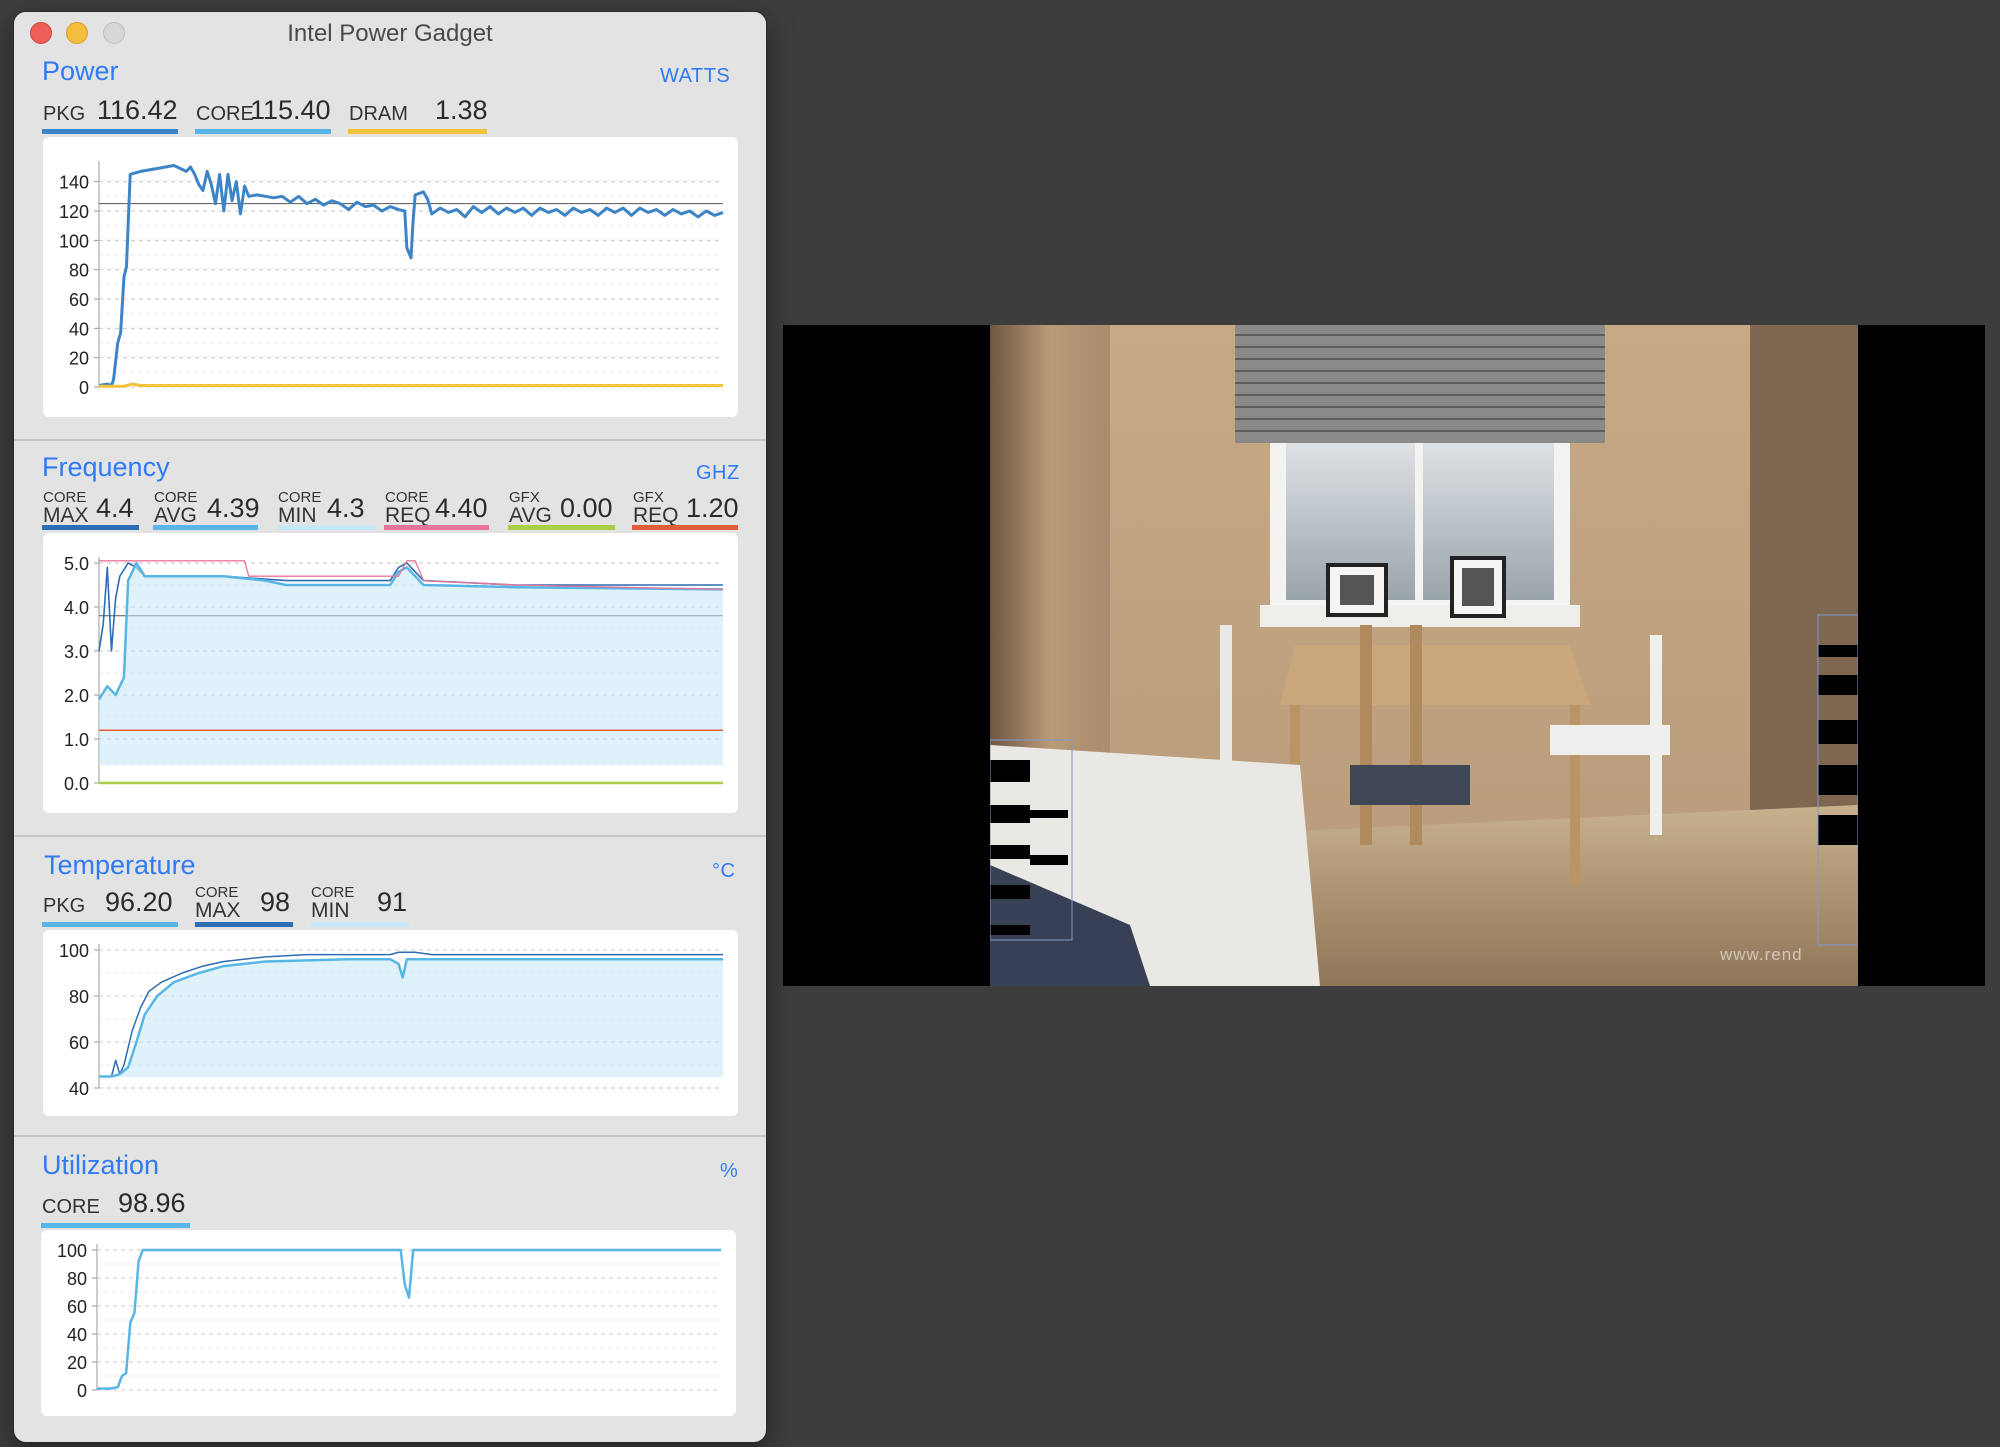  I want to click on utilization-unit: %, so click(729, 1171).